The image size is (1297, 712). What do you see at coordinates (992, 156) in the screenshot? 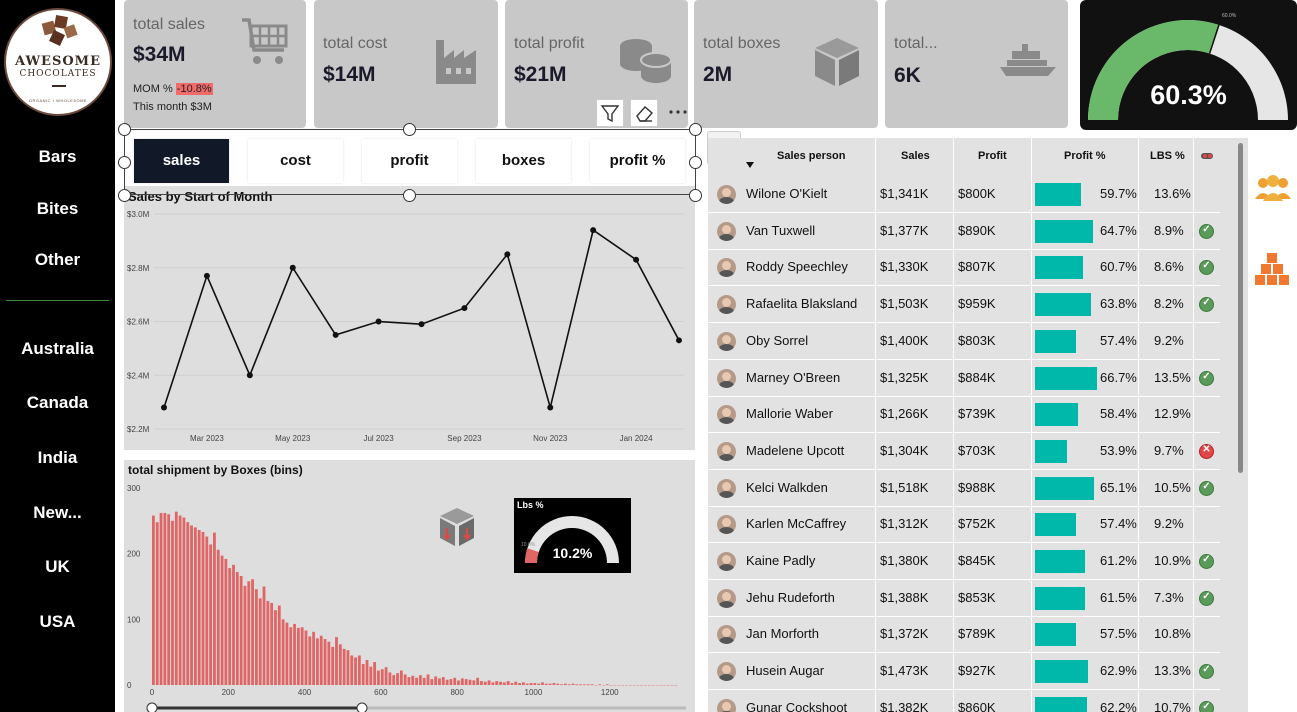
I see `col-profit: Profit` at bounding box center [992, 156].